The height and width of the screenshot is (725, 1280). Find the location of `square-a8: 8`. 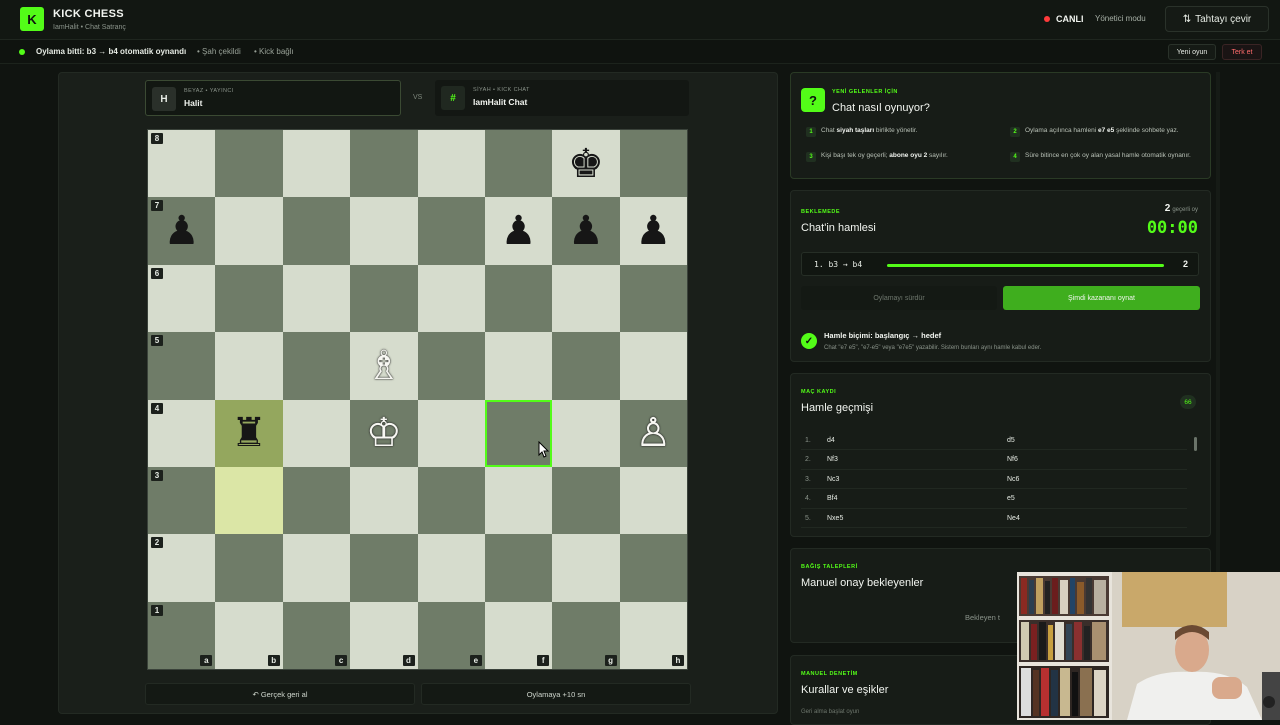

square-a8: 8 is located at coordinates (182, 164).